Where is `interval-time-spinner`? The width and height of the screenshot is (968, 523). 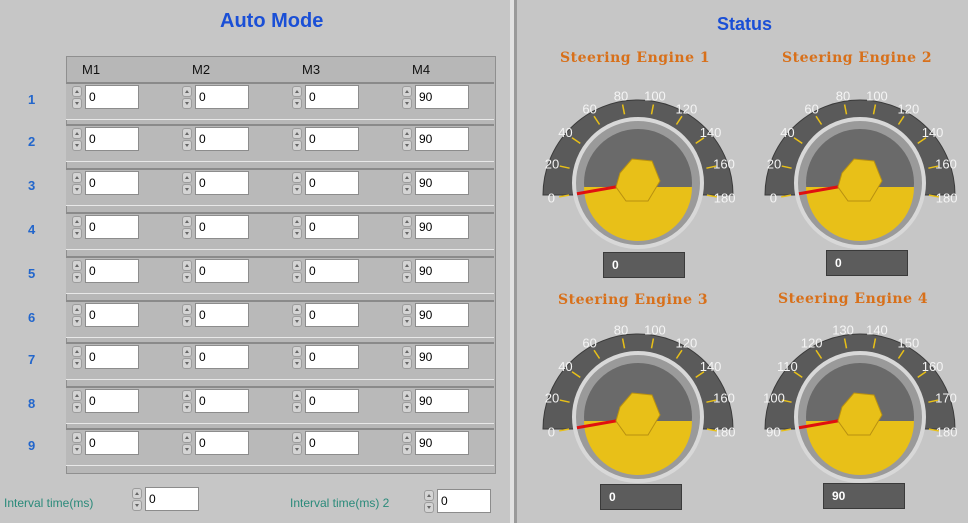 interval-time-spinner is located at coordinates (137, 500).